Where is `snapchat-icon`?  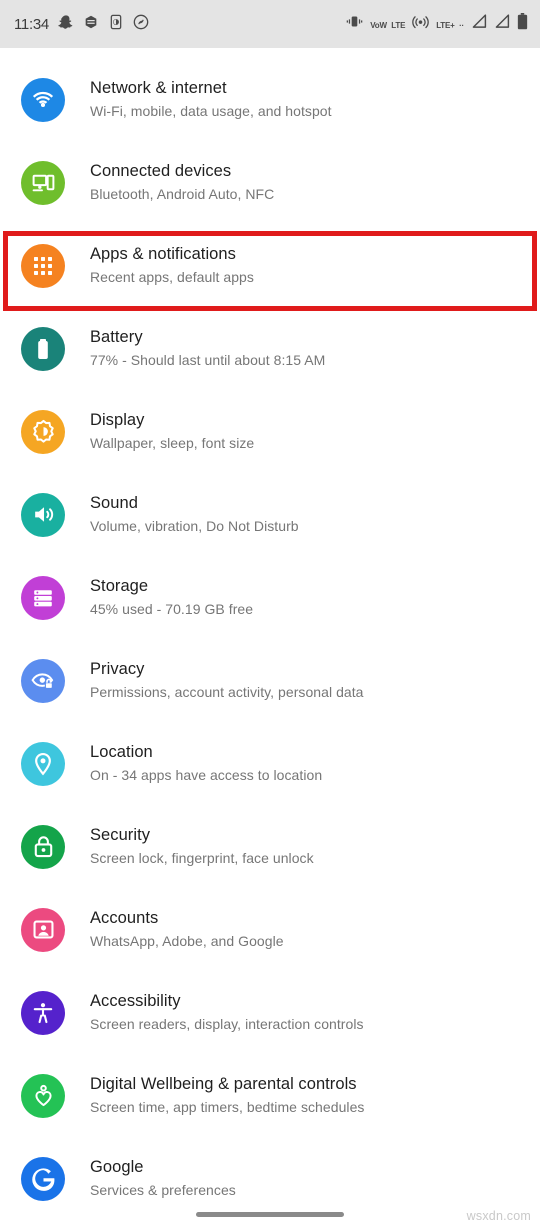 snapchat-icon is located at coordinates (66, 24).